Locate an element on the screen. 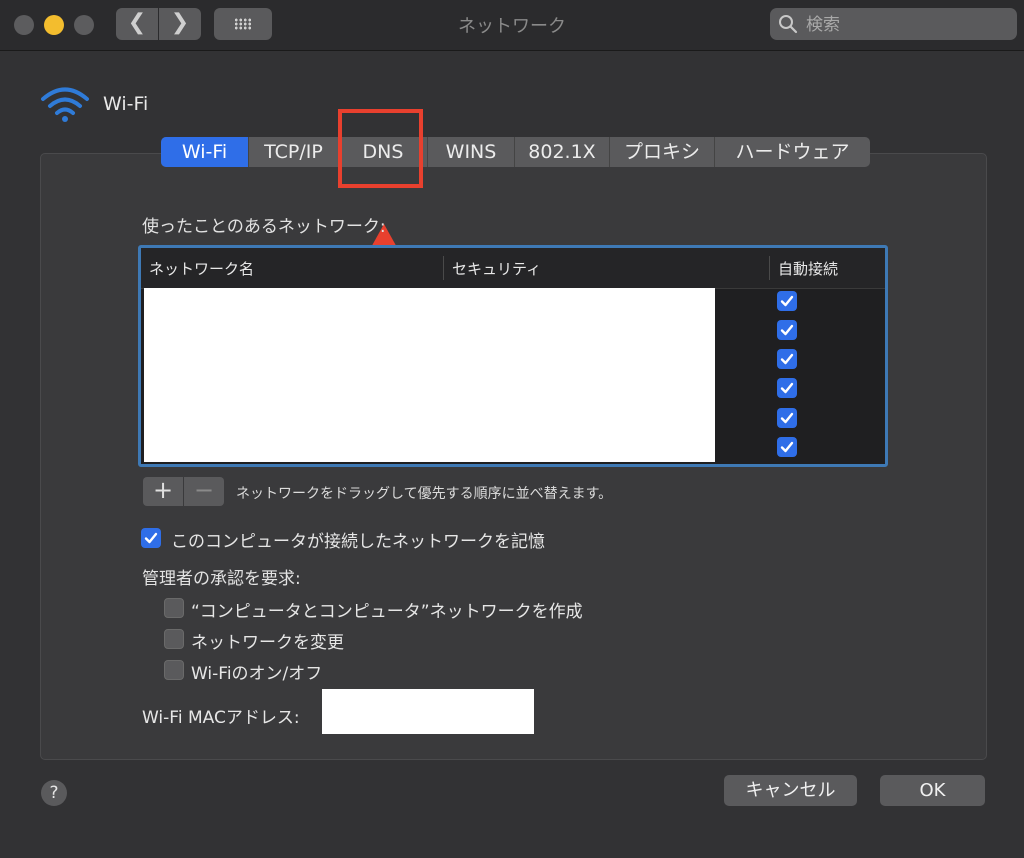 This screenshot has width=1024, height=858. redacted-mac-address is located at coordinates (428, 711).